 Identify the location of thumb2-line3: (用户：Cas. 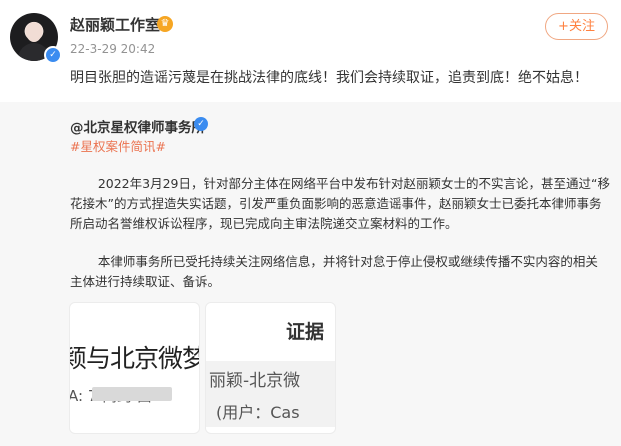
(258, 412).